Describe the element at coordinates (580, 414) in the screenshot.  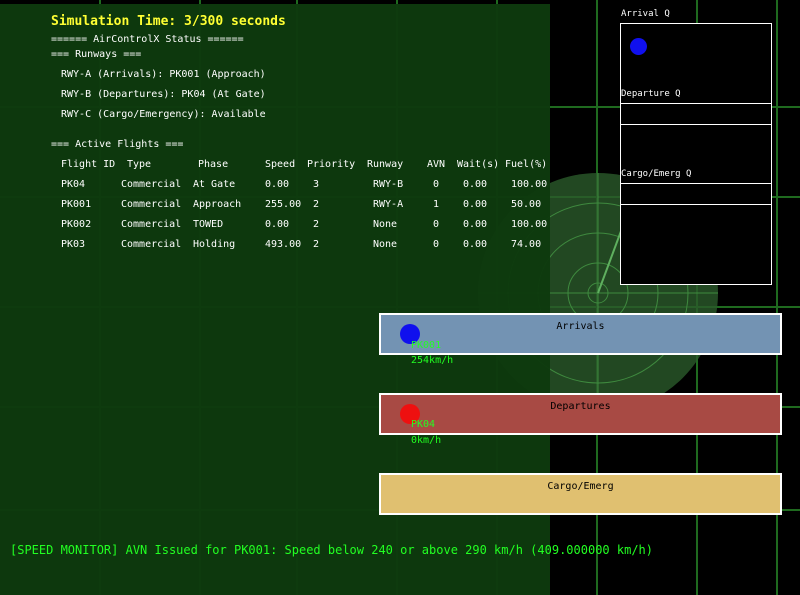
I see `departures-runway: Departures` at that location.